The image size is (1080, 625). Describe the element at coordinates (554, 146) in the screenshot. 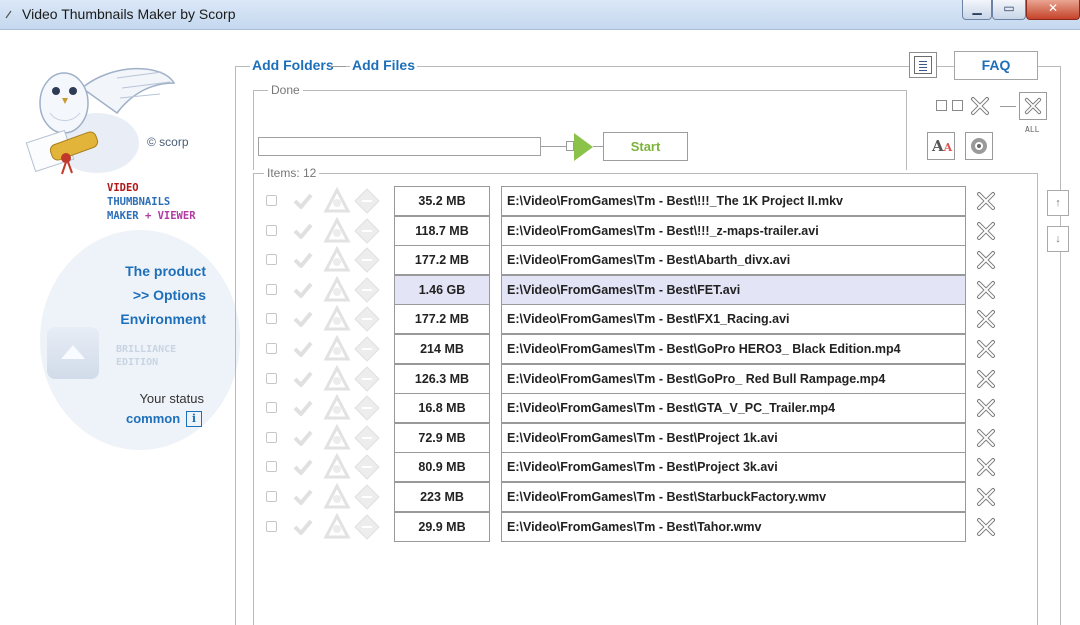

I see `progress-connector` at that location.